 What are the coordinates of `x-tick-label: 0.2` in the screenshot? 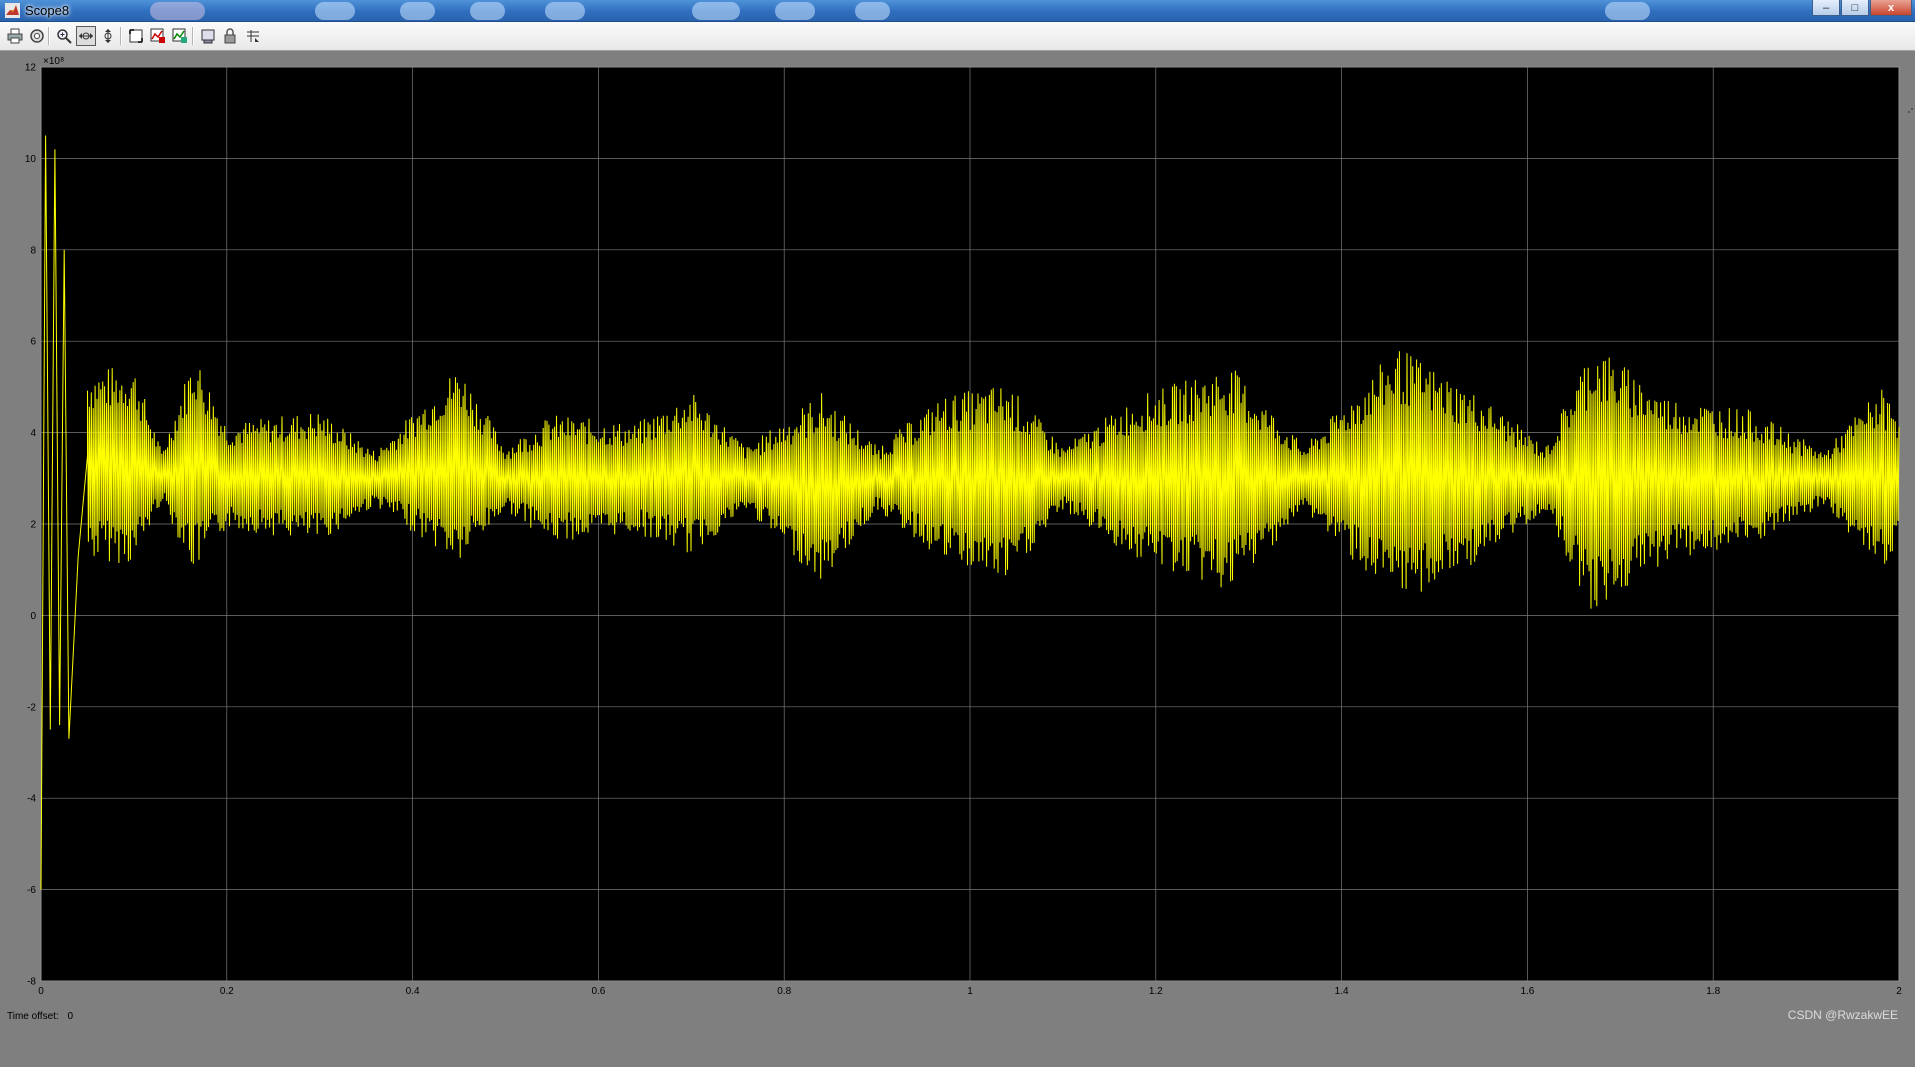 It's located at (227, 991).